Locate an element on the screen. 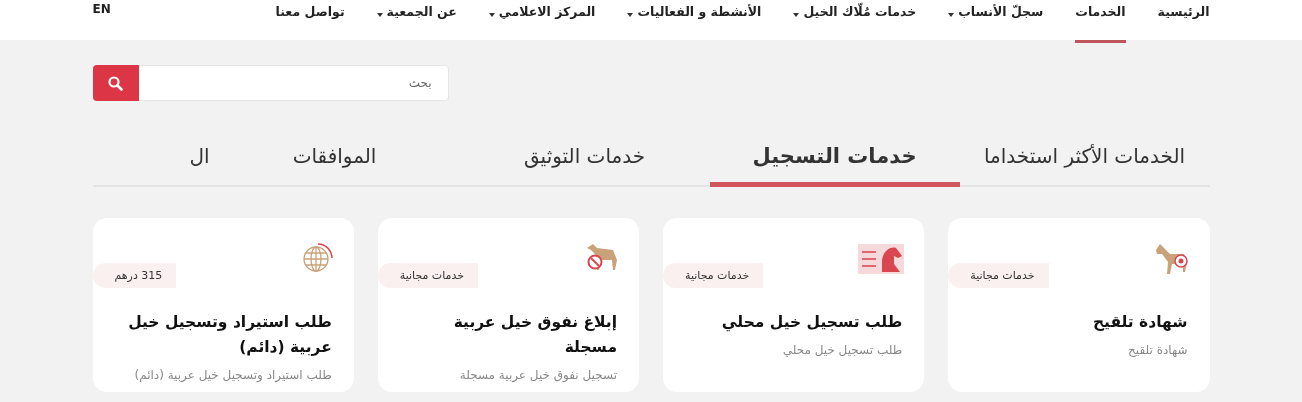 The height and width of the screenshot is (402, 1302). language-link: EN is located at coordinates (101, 20).